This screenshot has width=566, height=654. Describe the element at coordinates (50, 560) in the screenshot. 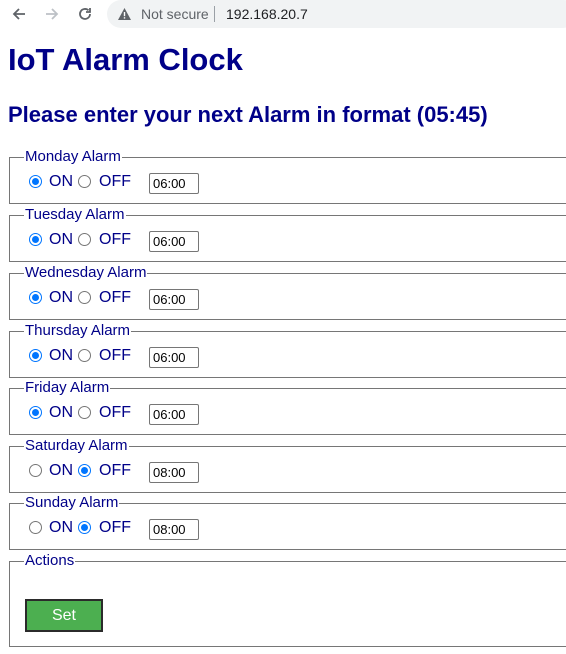

I see `actions-legend: Actions` at that location.